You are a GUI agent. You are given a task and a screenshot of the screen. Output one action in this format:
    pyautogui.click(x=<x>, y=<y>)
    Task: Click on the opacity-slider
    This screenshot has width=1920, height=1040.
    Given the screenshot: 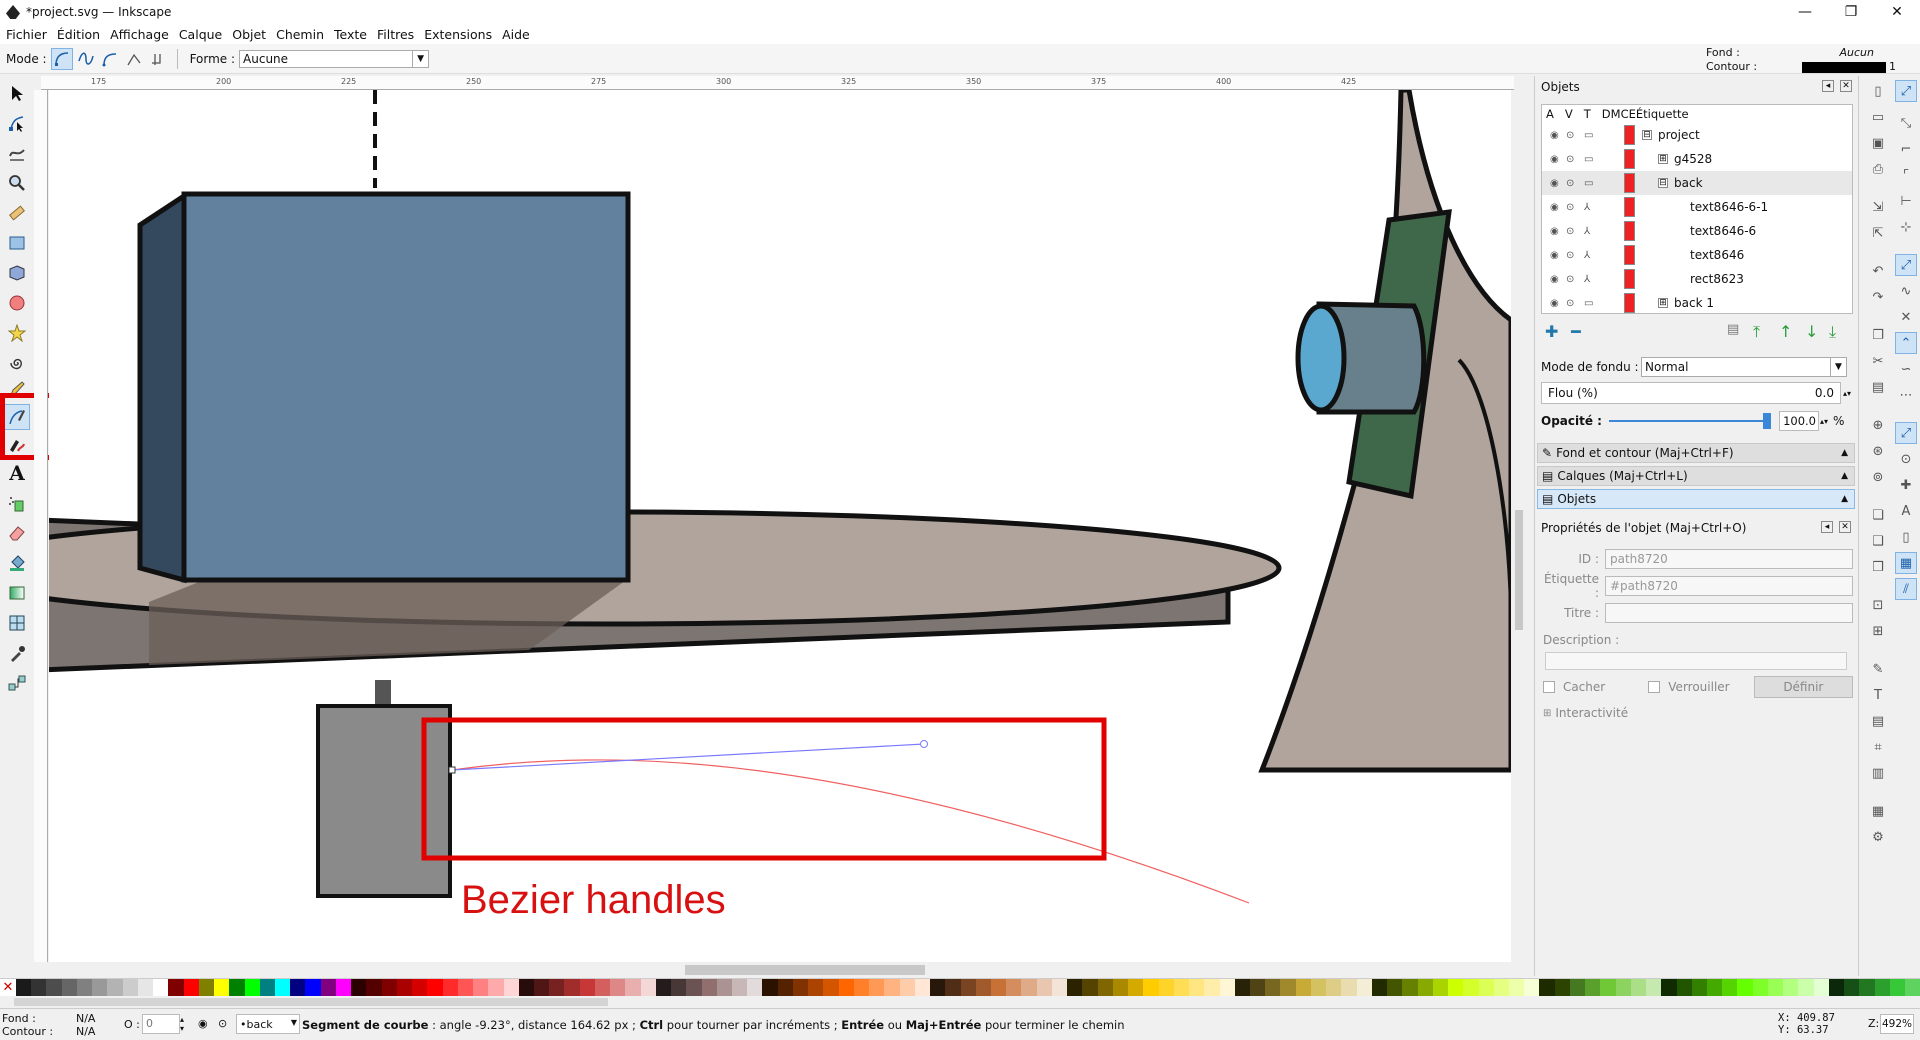 What is the action you would take?
    pyautogui.click(x=1690, y=421)
    